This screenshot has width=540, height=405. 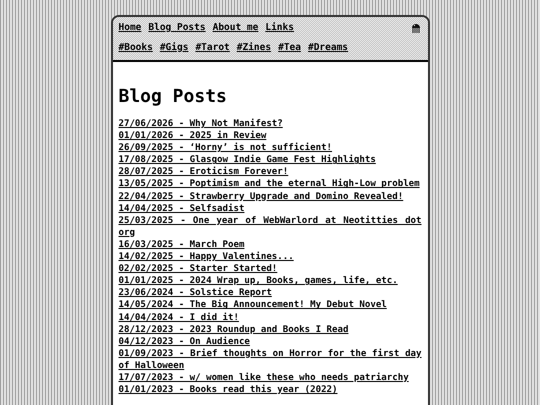 I want to click on post-link: 14/04/2024 - I did it!, so click(x=270, y=318).